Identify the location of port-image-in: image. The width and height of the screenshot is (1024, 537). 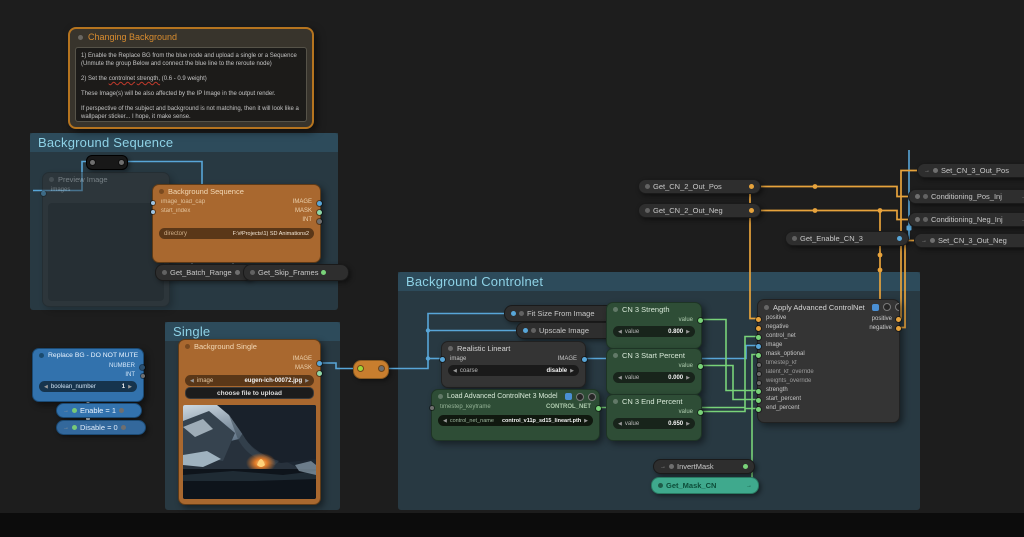
(458, 359).